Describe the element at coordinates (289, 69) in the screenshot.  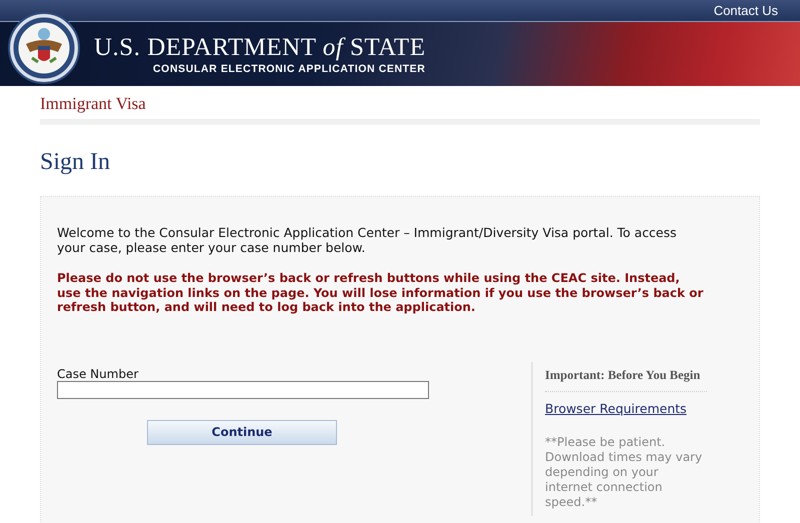
I see `site-subtitle: CONSULAR ELECTRONIC APPLICATION CENTER` at that location.